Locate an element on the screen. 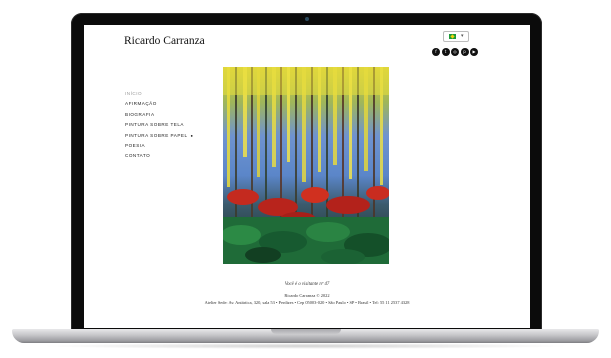 The height and width of the screenshot is (358, 611). site-title: Ricardo Carranza is located at coordinates (164, 41).